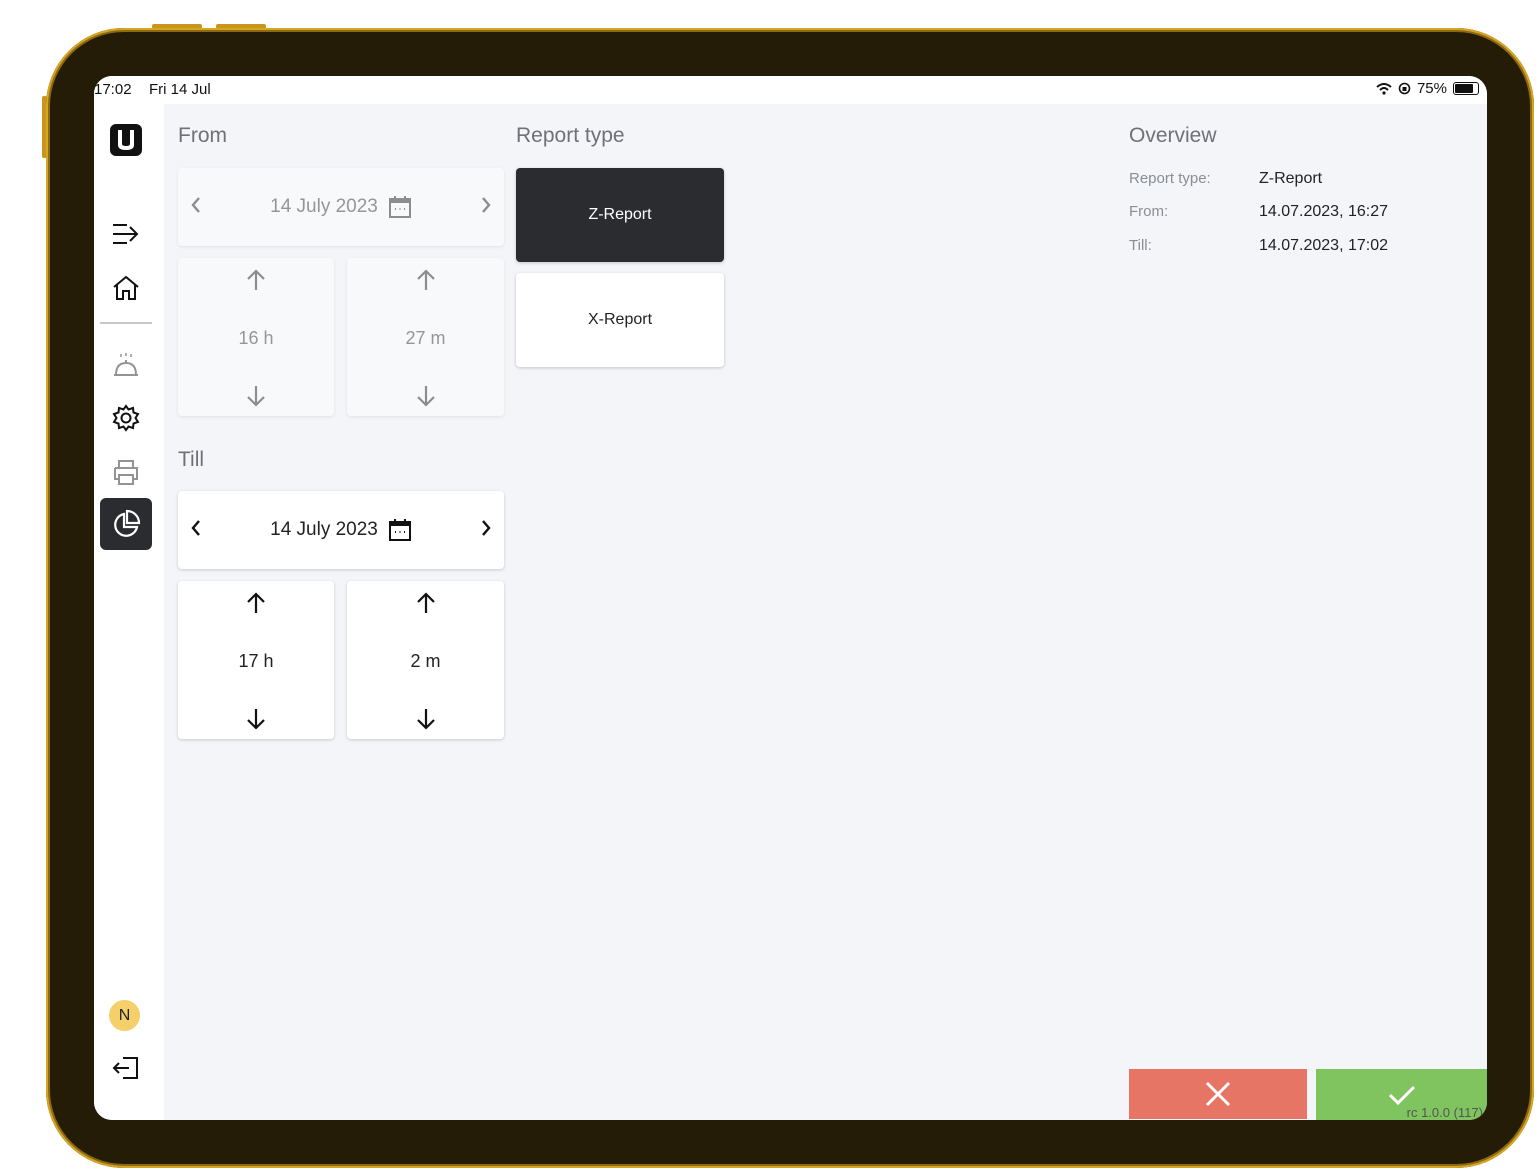  I want to click on sidebar: N, so click(129, 612).